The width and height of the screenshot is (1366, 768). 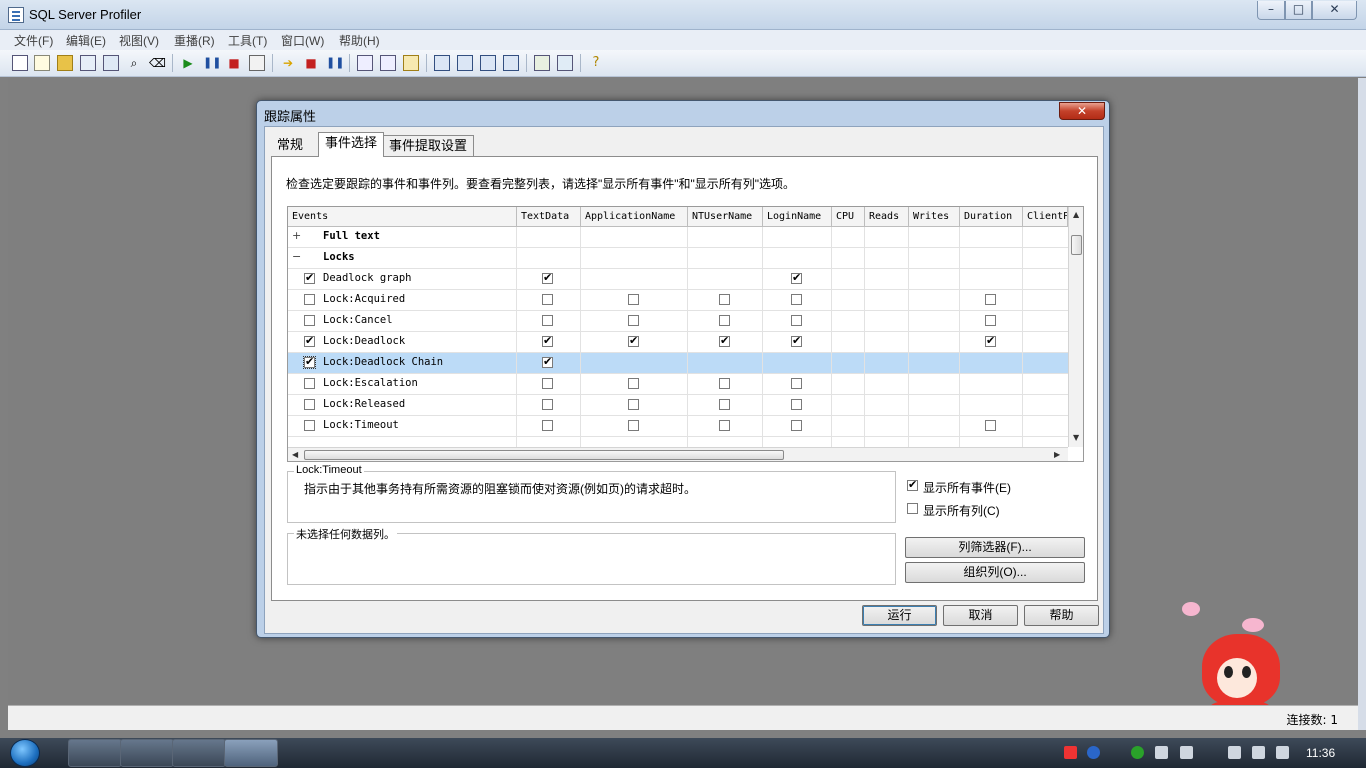 What do you see at coordinates (20, 63) in the screenshot?
I see `new-trace-icon` at bounding box center [20, 63].